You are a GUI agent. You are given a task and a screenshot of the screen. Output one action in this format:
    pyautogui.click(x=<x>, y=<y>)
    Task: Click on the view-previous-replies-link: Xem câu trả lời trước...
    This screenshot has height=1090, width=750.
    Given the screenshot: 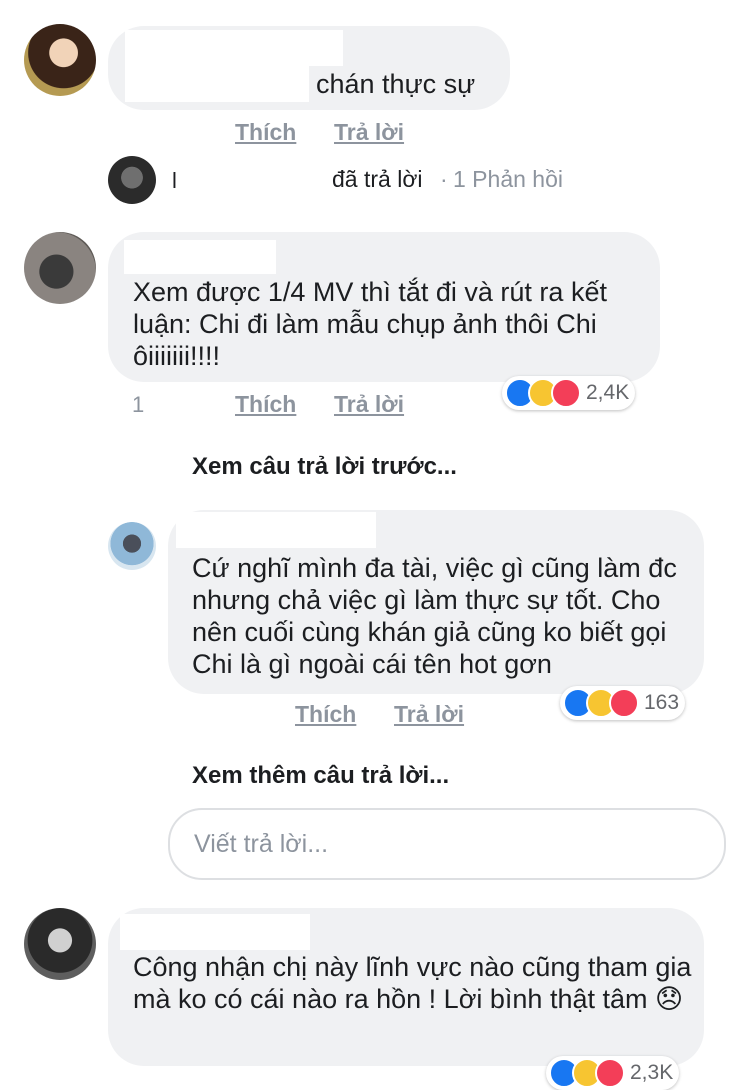 What is the action you would take?
    pyautogui.click(x=324, y=467)
    